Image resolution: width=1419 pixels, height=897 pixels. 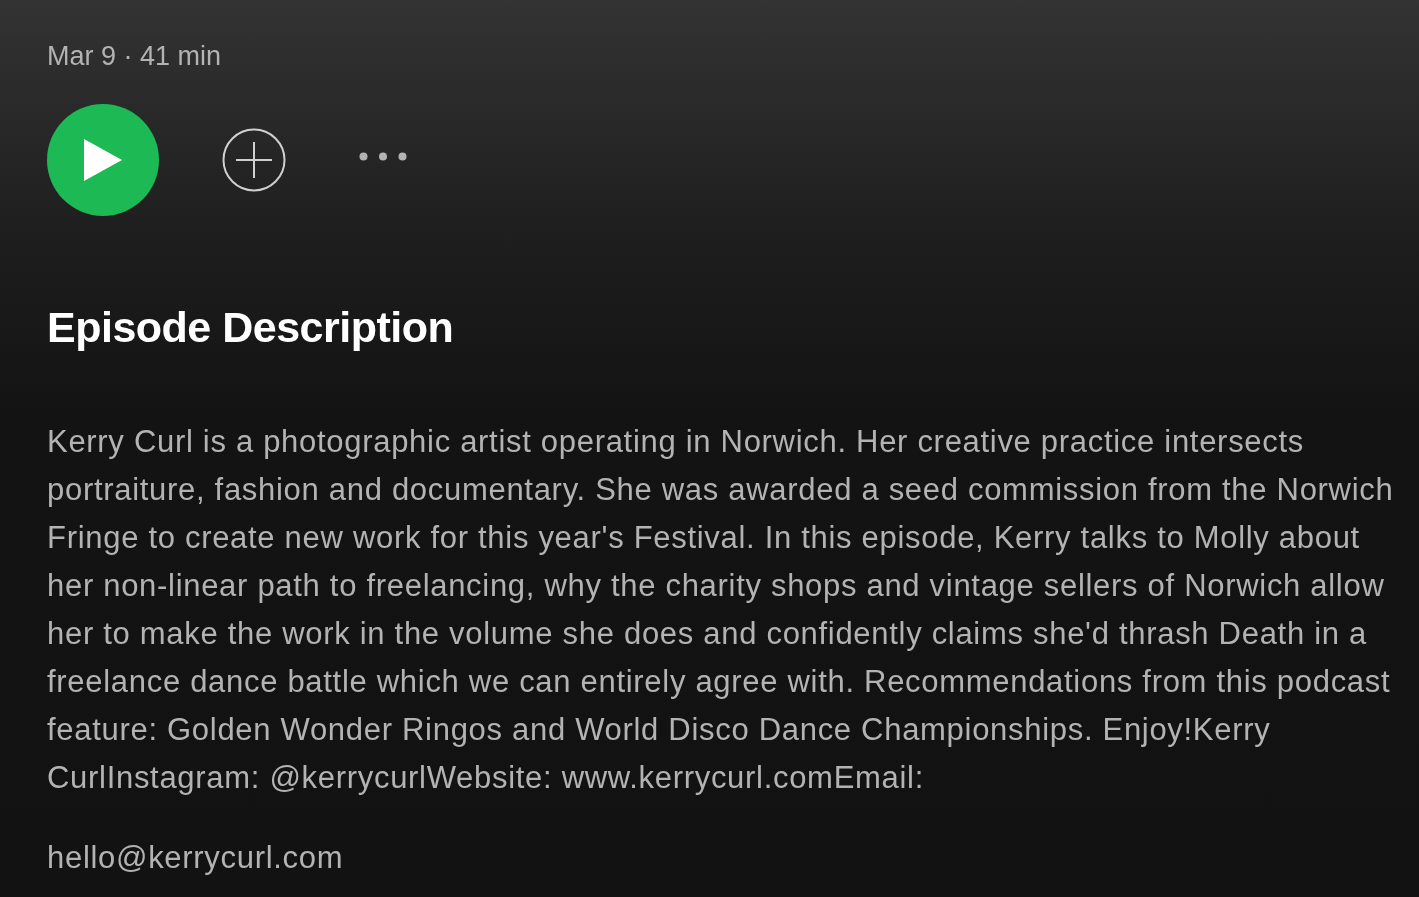 I want to click on description-paragraph: hello@kerrycurl.com, so click(x=195, y=858).